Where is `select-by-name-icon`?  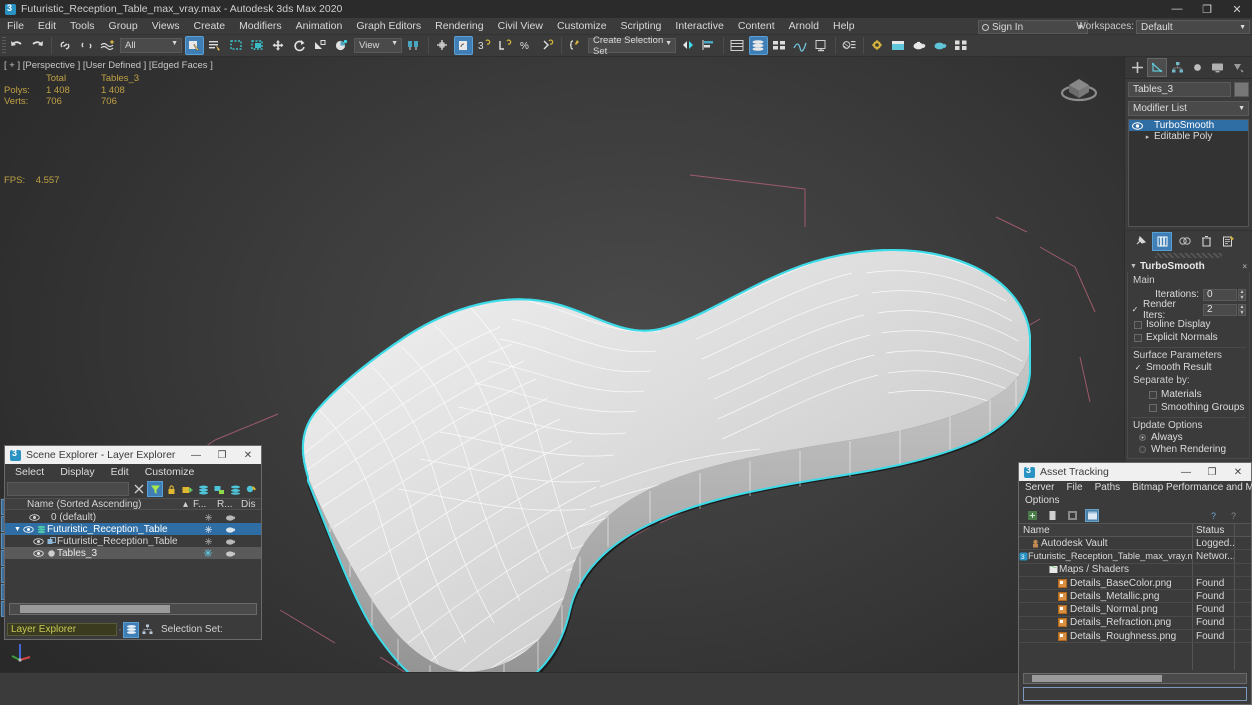
select-by-name-icon is located at coordinates (215, 45).